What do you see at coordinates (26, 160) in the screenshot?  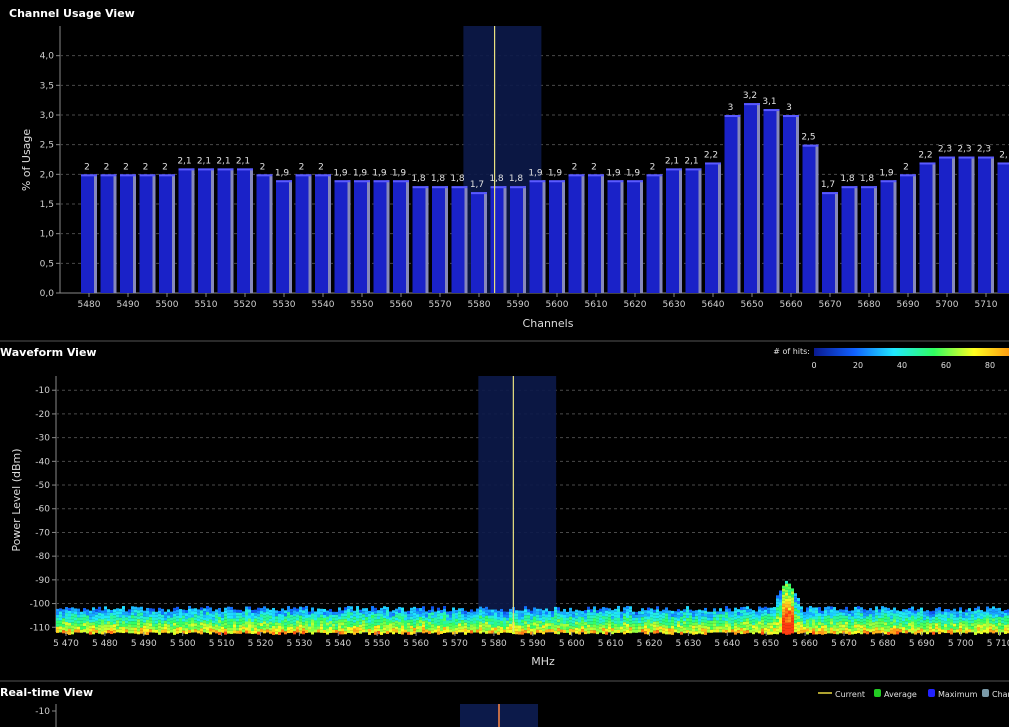 I see `usage-y-axis-label: % of Usage` at bounding box center [26, 160].